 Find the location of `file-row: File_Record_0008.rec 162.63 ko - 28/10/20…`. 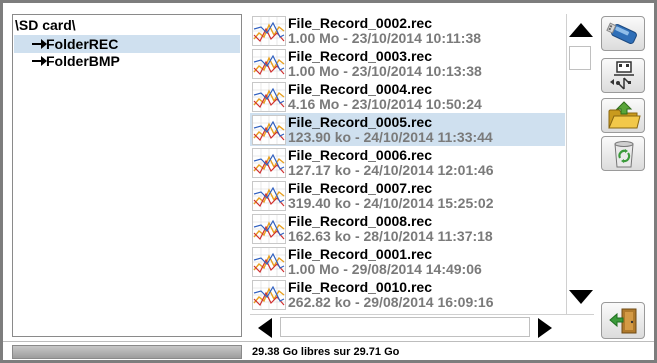

file-row: File_Record_0008.rec 162.63 ko - 28/10/20… is located at coordinates (407, 228).